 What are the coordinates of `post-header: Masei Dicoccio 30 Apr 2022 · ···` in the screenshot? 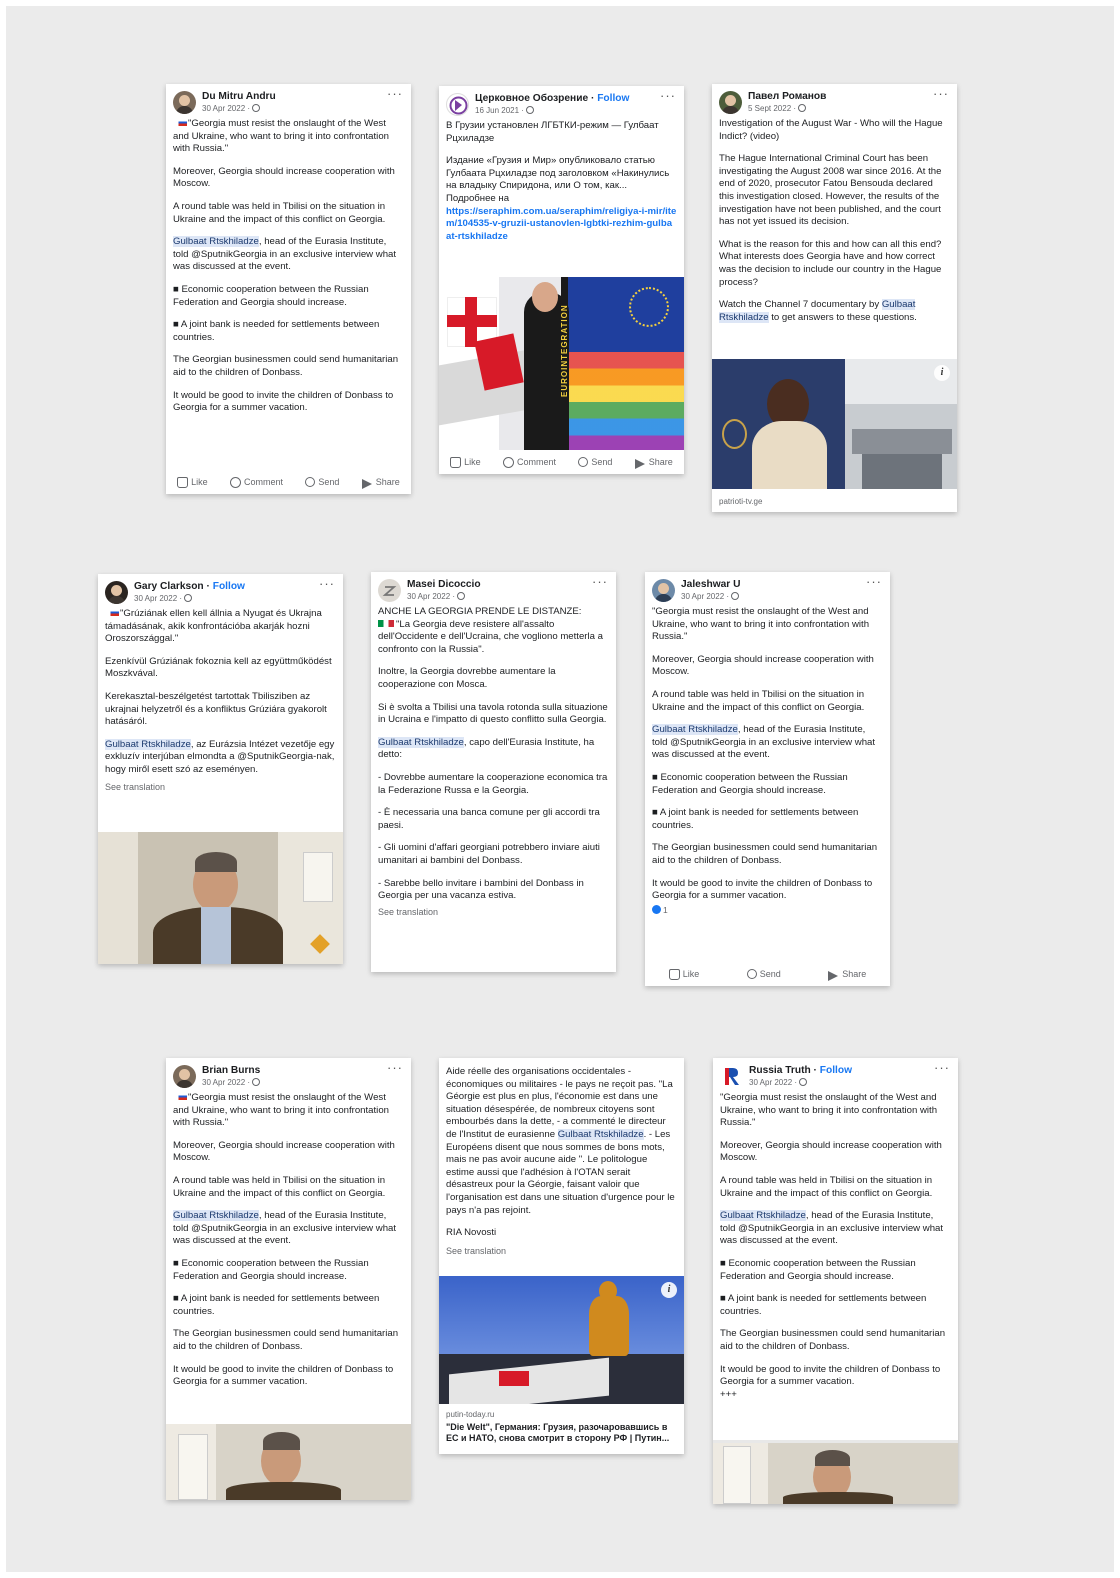 It's located at (493, 589).